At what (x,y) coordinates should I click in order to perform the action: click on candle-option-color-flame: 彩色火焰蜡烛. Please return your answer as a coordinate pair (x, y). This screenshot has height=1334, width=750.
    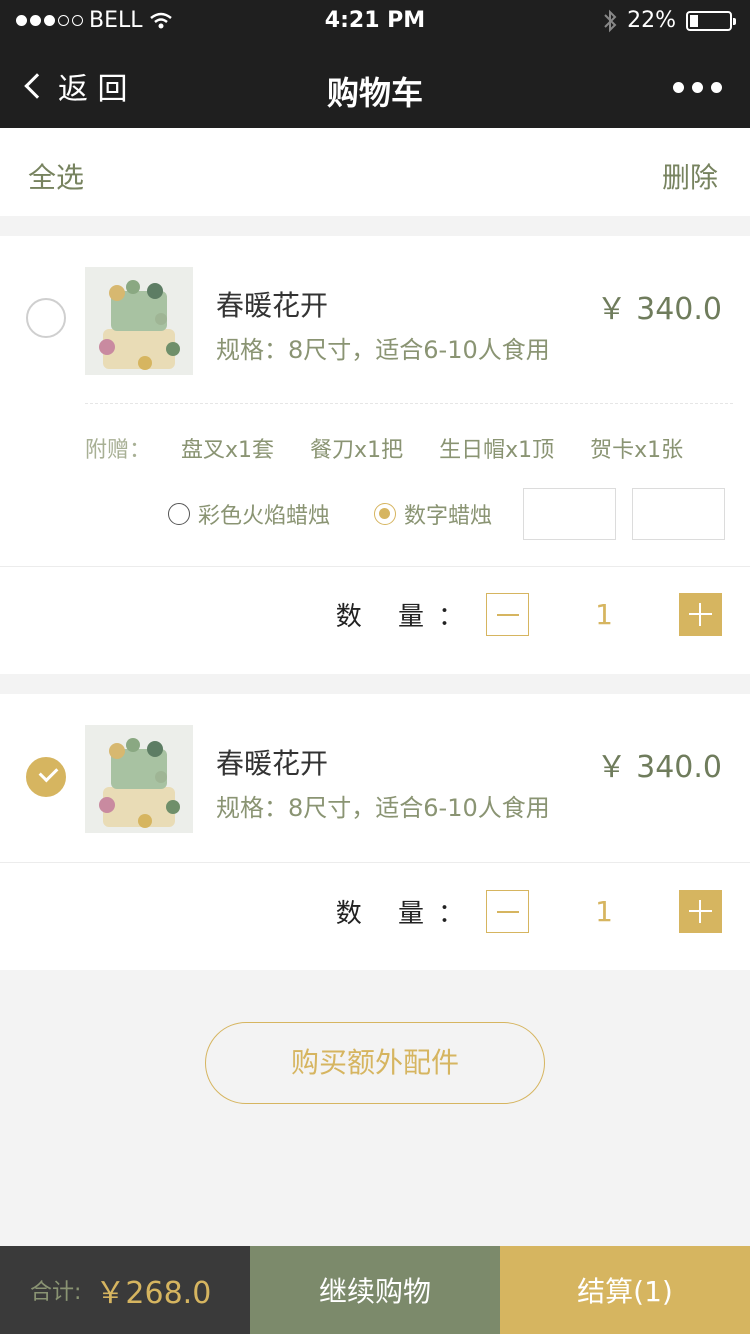
    Looking at the image, I should click on (249, 514).